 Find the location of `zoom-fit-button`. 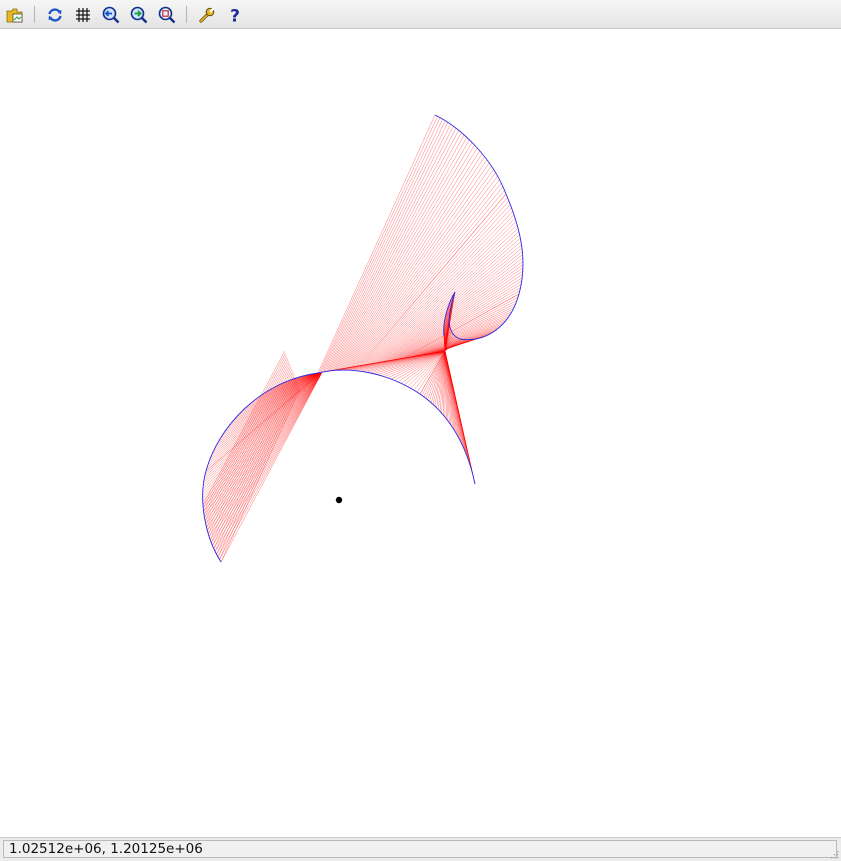

zoom-fit-button is located at coordinates (167, 15).